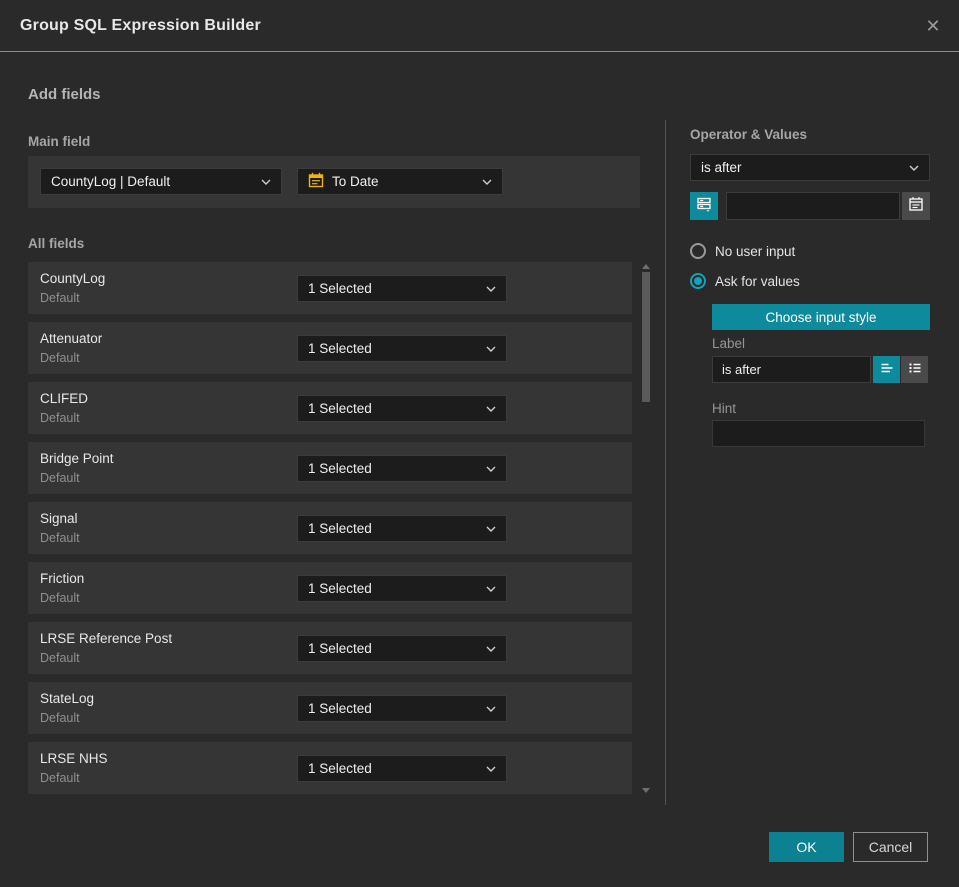 This screenshot has width=959, height=887. Describe the element at coordinates (821, 317) in the screenshot. I see `choose-input-style-button: Choose input style` at that location.